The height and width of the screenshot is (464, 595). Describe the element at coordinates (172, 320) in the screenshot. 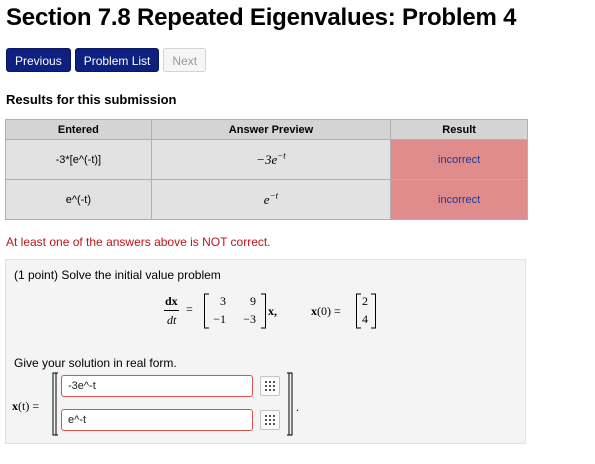

I see `derivative-denominator: dt` at that location.